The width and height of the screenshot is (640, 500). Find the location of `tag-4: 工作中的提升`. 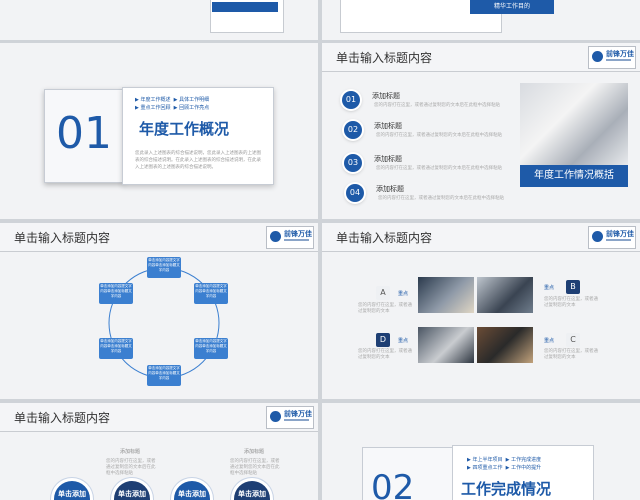

tag-4: 工作中的提升 is located at coordinates (526, 468).